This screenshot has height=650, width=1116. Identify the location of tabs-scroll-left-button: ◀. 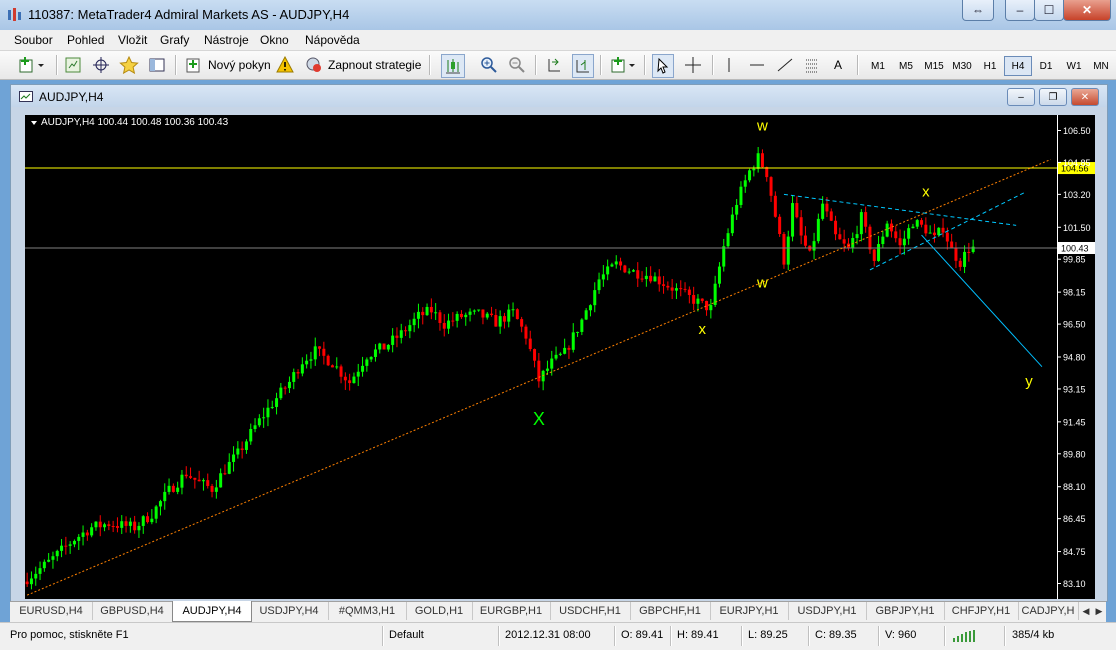
(1086, 611).